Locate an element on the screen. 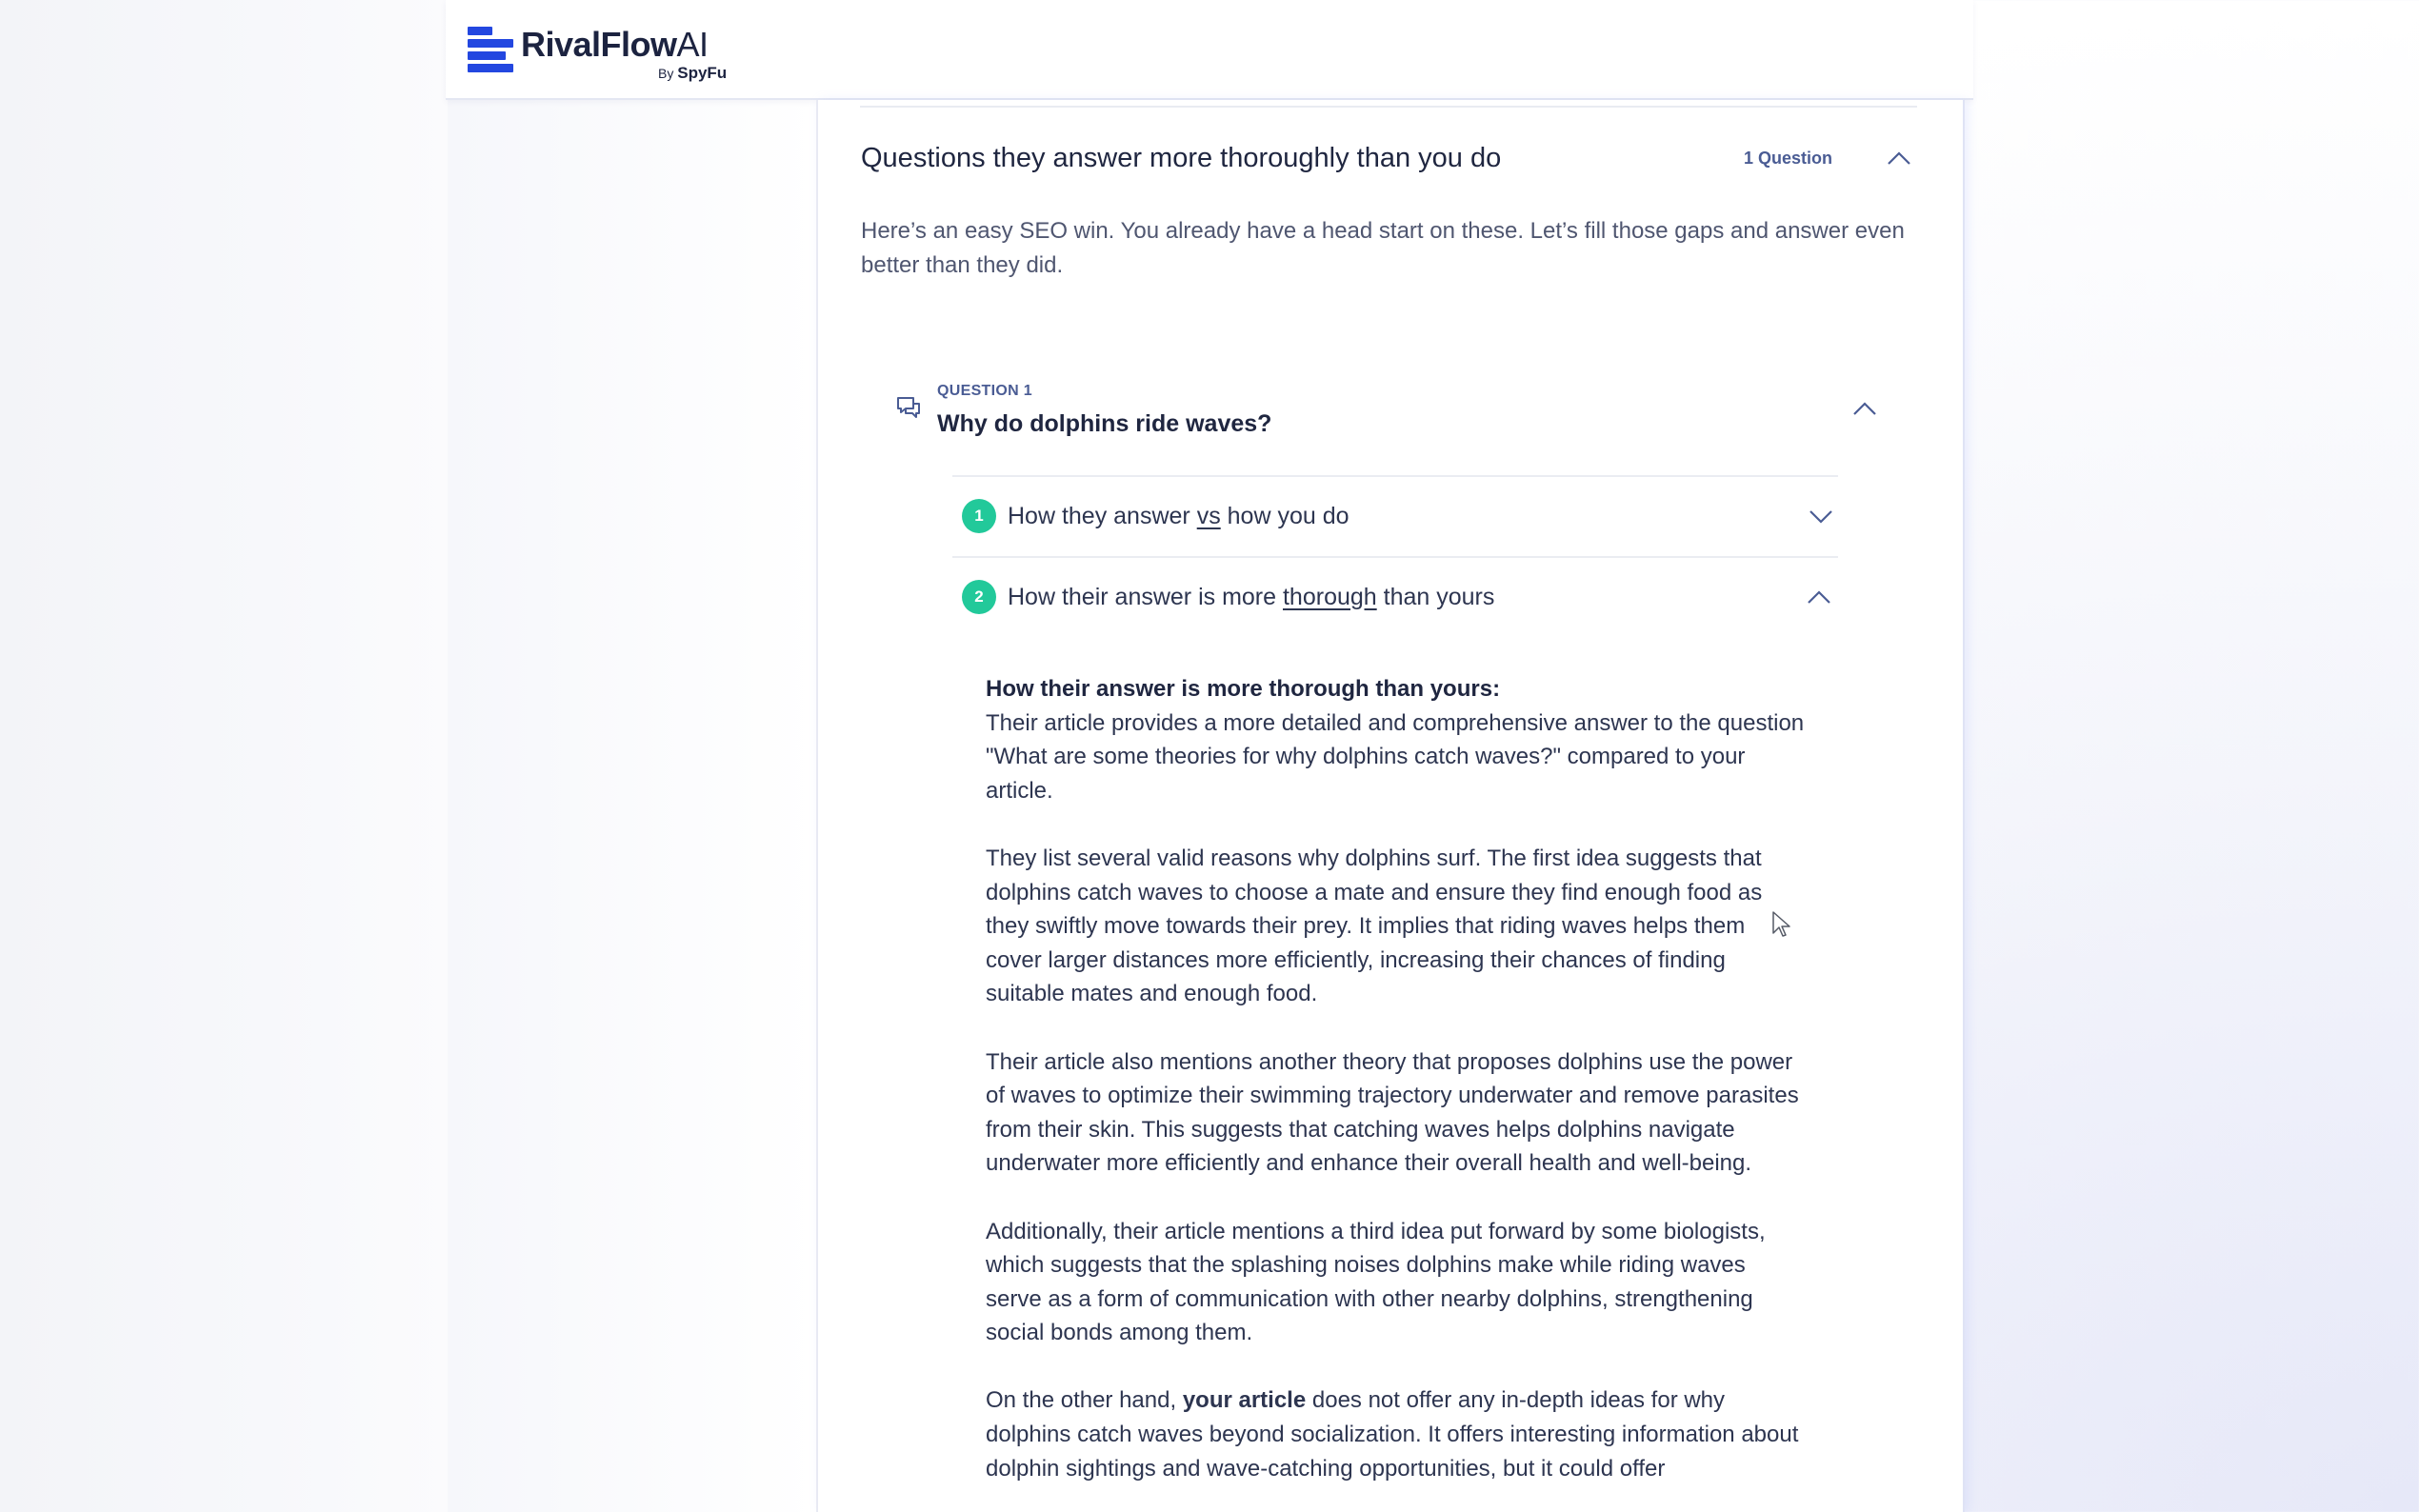 The width and height of the screenshot is (2419, 1512). logo-mark-icon is located at coordinates (490, 49).